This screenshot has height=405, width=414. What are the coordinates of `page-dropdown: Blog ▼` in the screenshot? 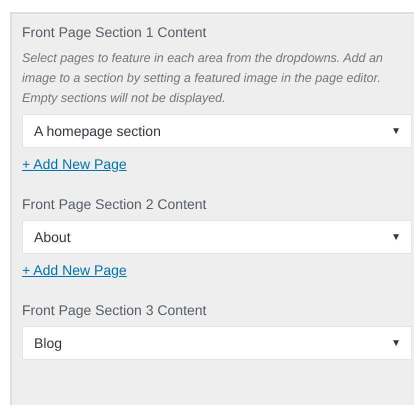 It's located at (217, 343).